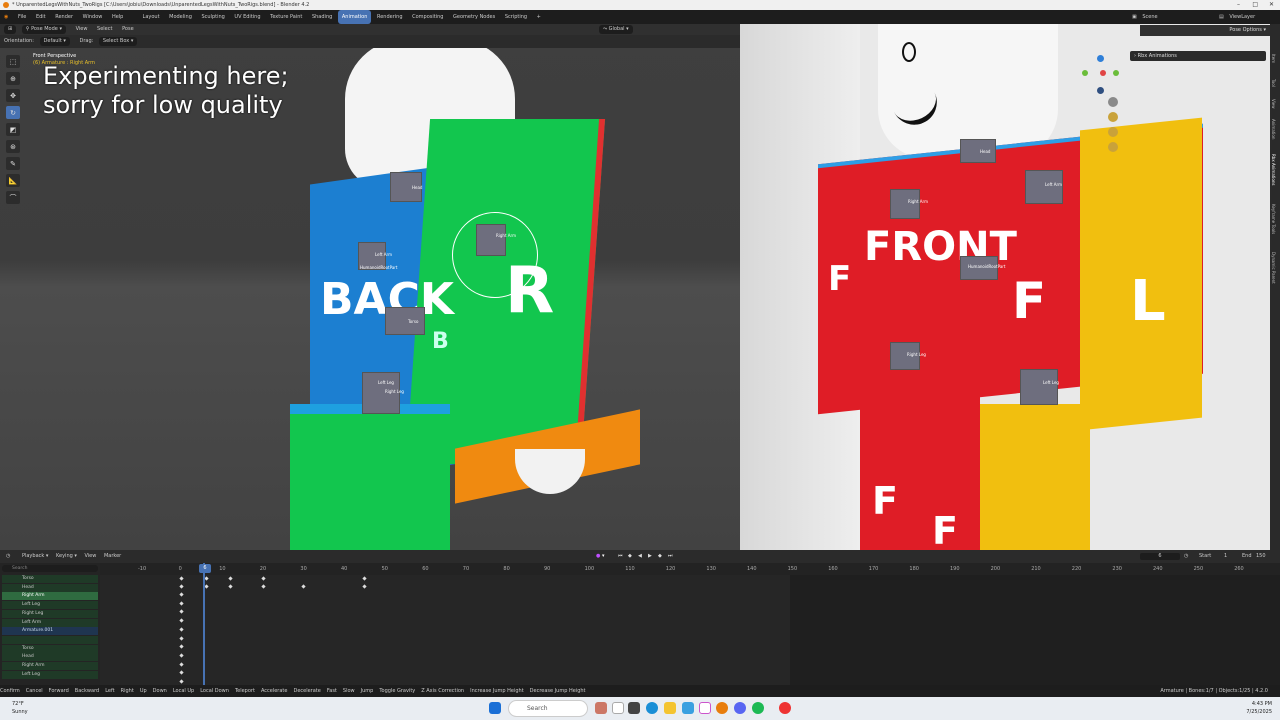 This screenshot has height=720, width=1280. I want to click on tab-geometry-nodes: Geometry Nodes, so click(474, 17).